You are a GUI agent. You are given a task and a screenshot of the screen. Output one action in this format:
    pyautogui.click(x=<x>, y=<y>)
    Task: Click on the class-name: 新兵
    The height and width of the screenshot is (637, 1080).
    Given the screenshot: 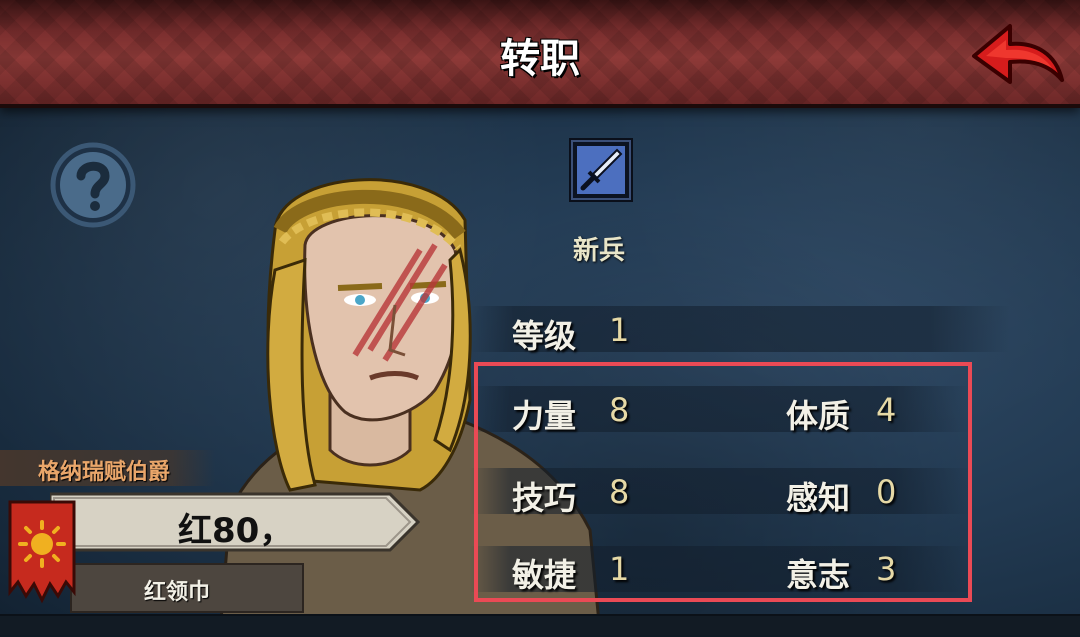 What is the action you would take?
    pyautogui.click(x=598, y=251)
    